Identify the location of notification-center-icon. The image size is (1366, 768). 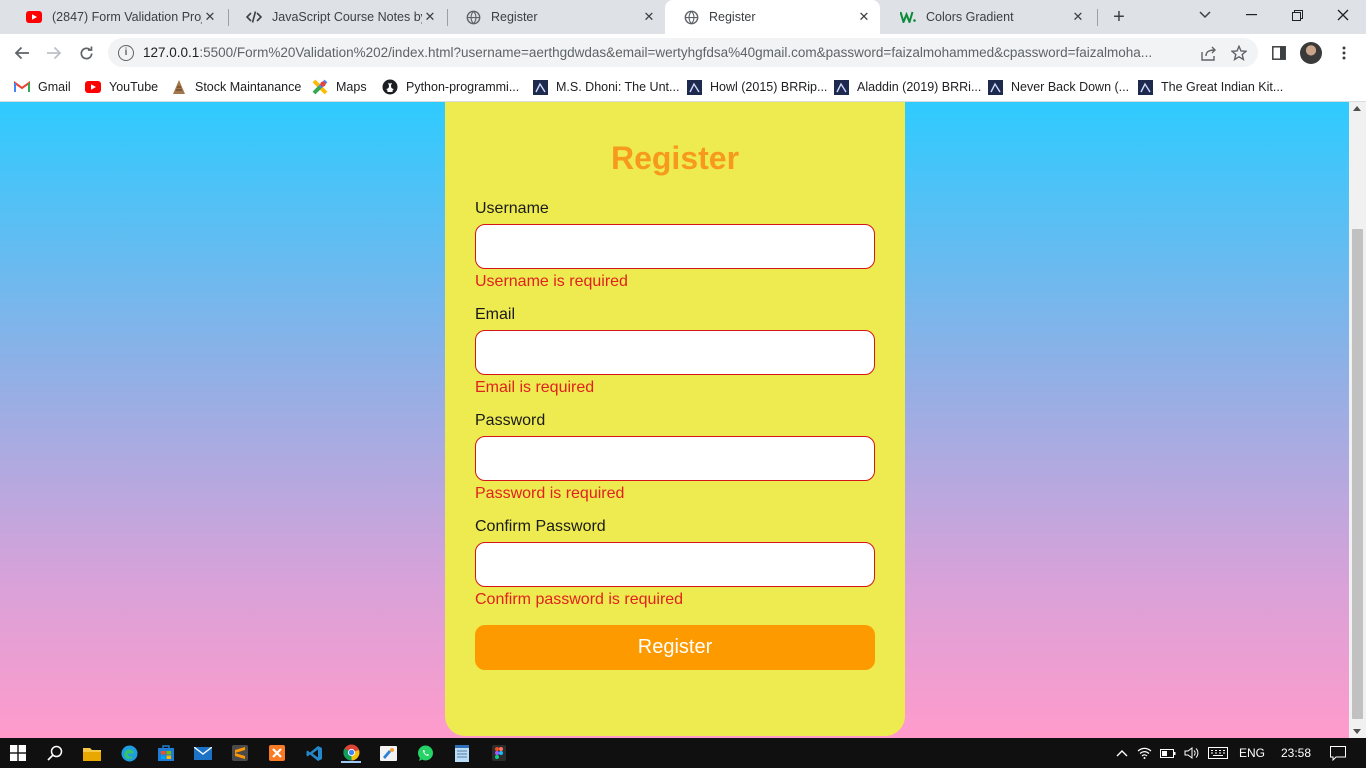
(1338, 753).